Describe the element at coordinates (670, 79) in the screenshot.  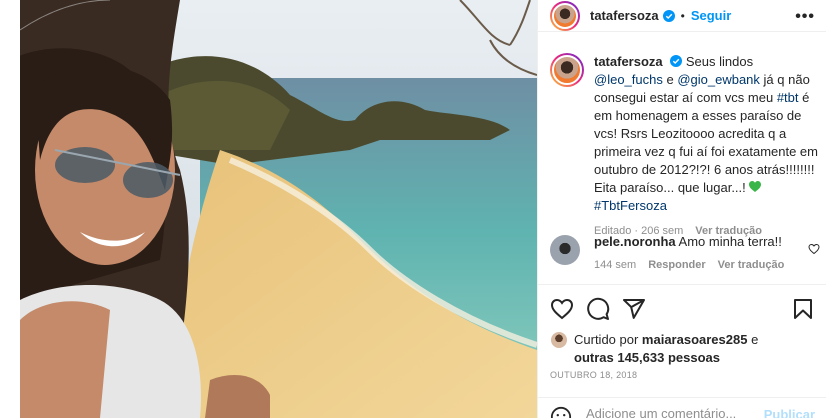
I see `caption-part-2: e` at that location.